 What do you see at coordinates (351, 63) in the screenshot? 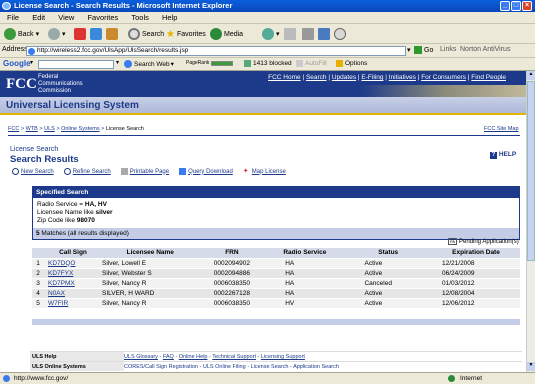
I see `google-options-button: Options` at bounding box center [351, 63].